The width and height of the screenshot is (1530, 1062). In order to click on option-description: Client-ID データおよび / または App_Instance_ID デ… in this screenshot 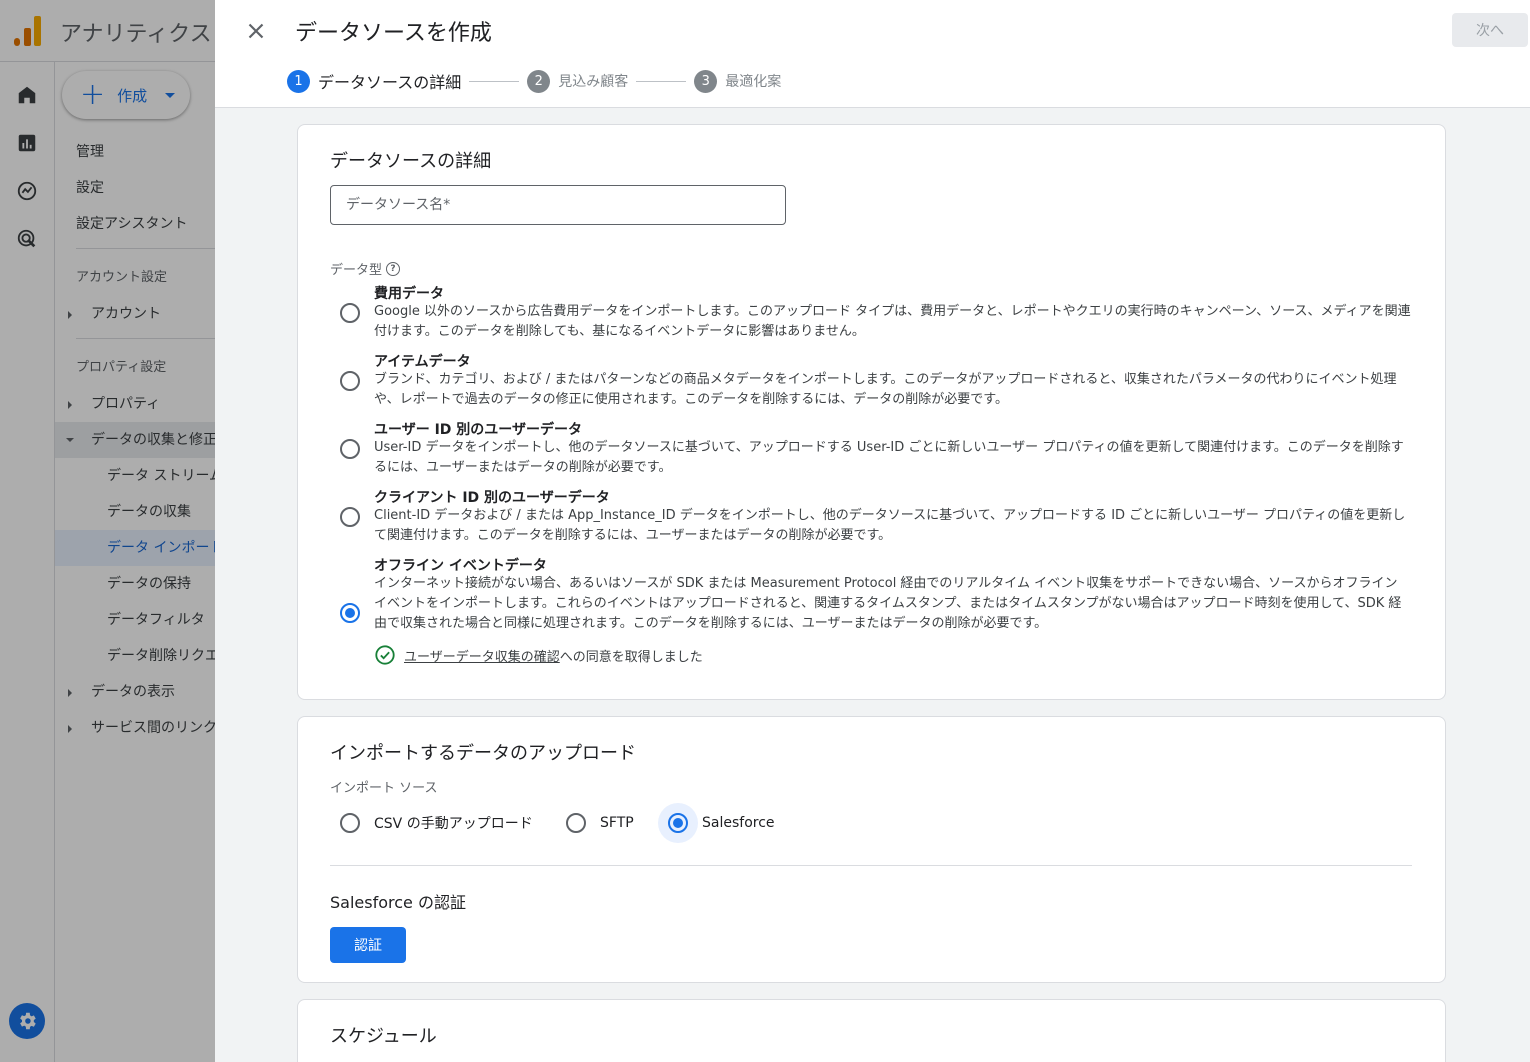, I will do `click(890, 525)`.